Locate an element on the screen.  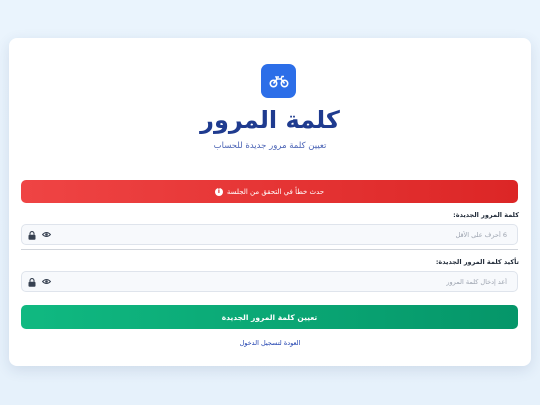
password-strength-divider is located at coordinates (269, 249).